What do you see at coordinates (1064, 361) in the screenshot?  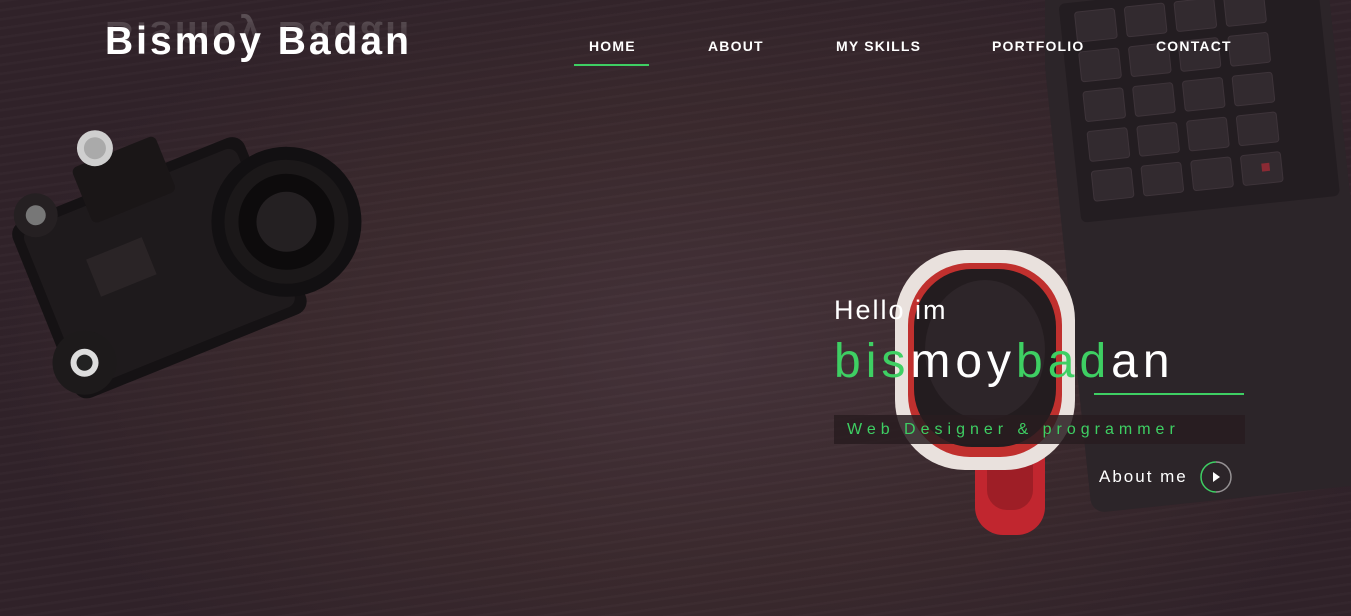 I see `hero-name-part: bad` at bounding box center [1064, 361].